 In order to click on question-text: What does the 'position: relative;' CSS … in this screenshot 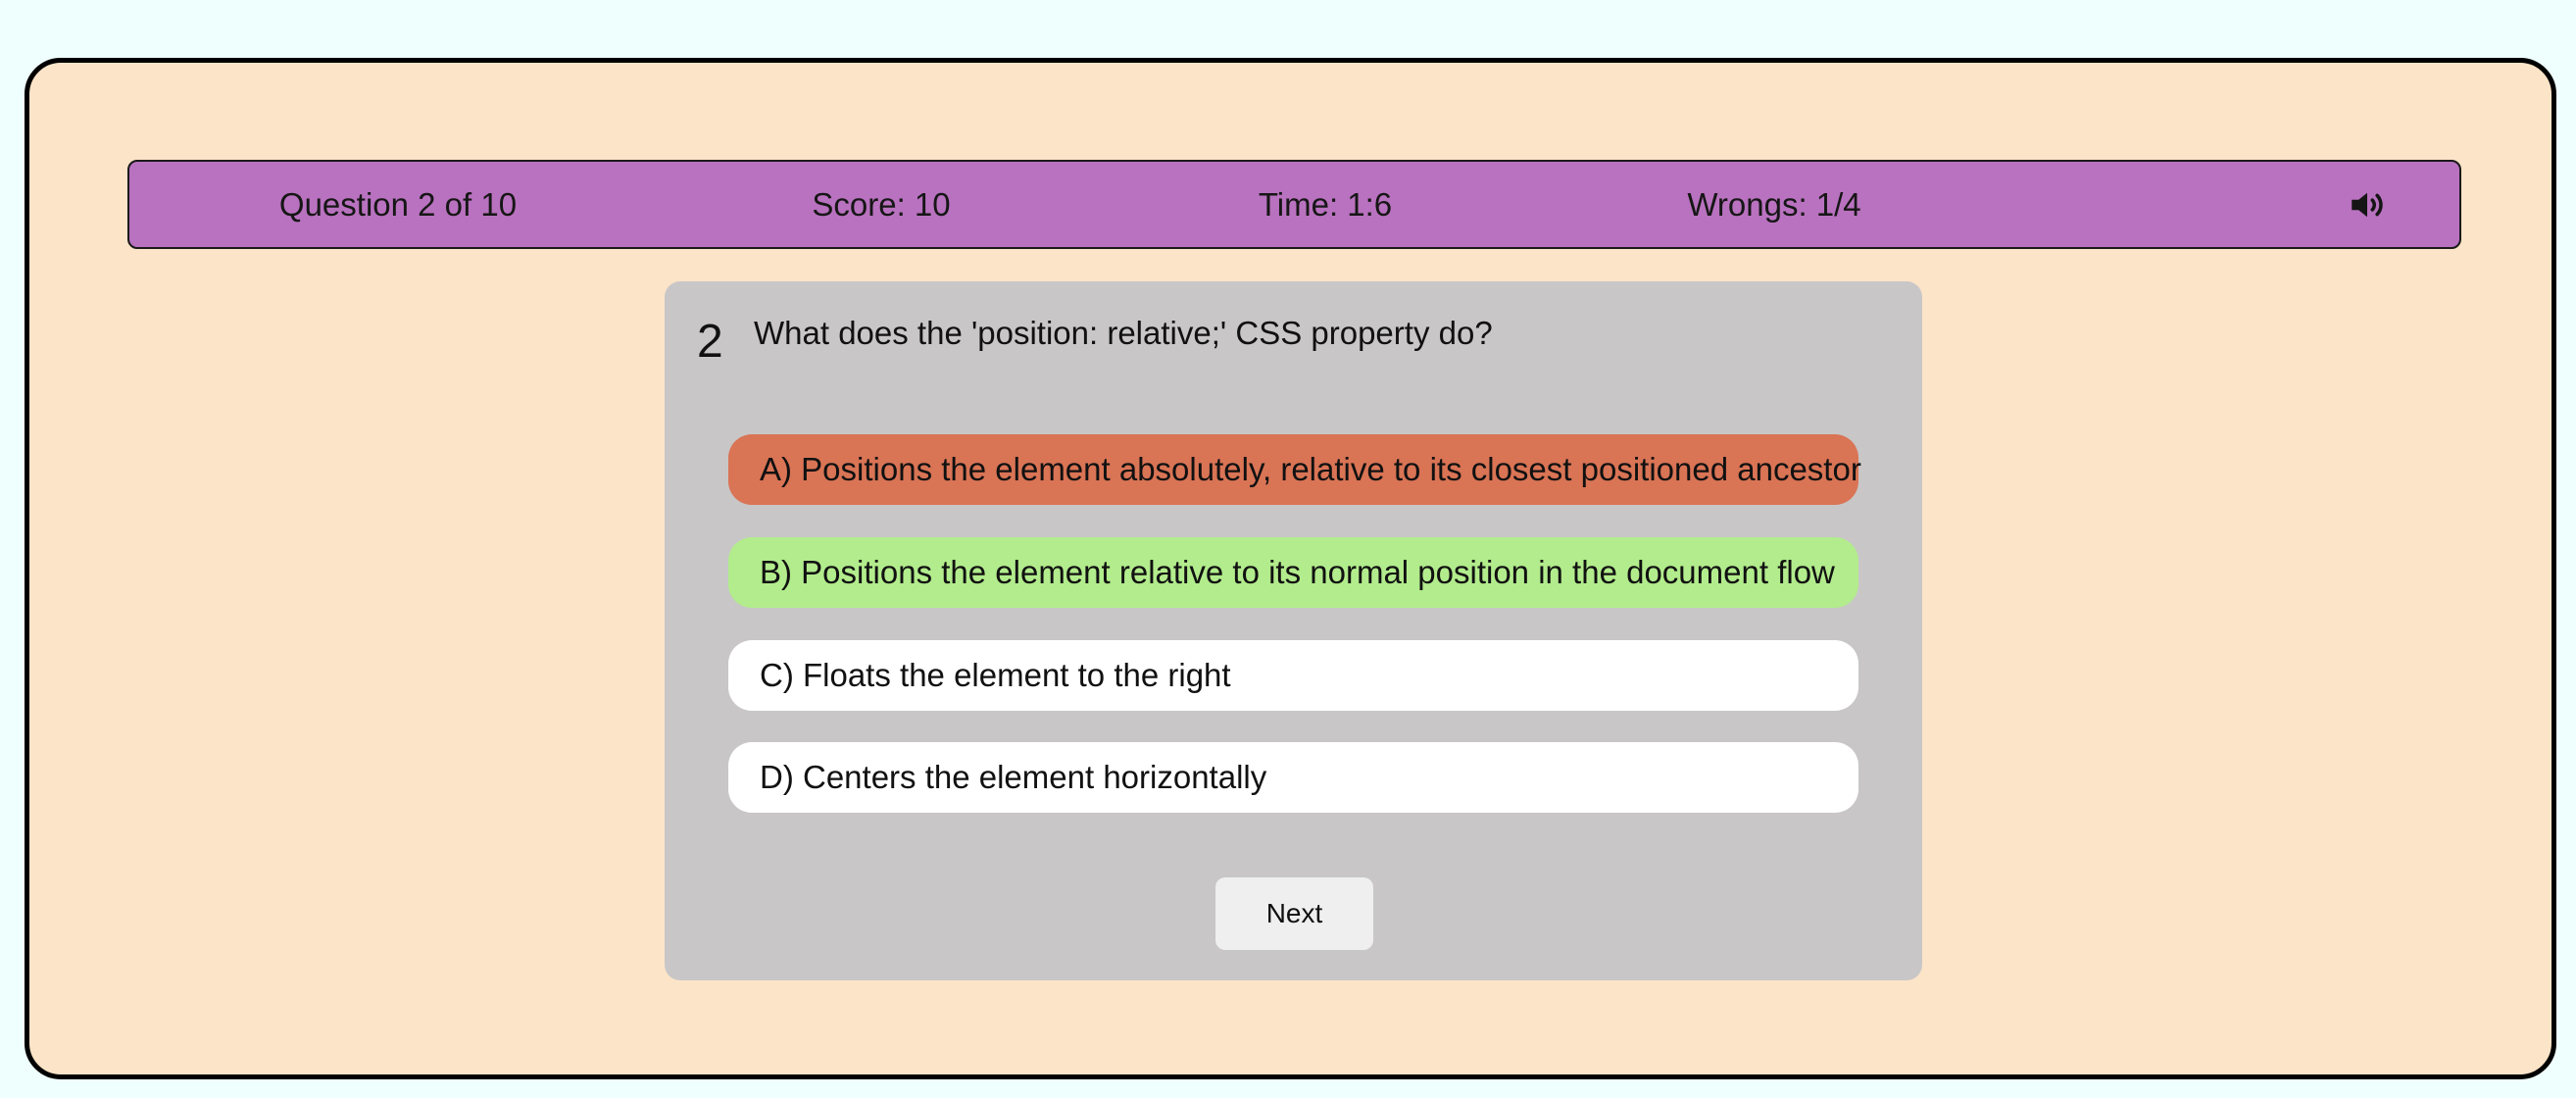, I will do `click(1123, 333)`.